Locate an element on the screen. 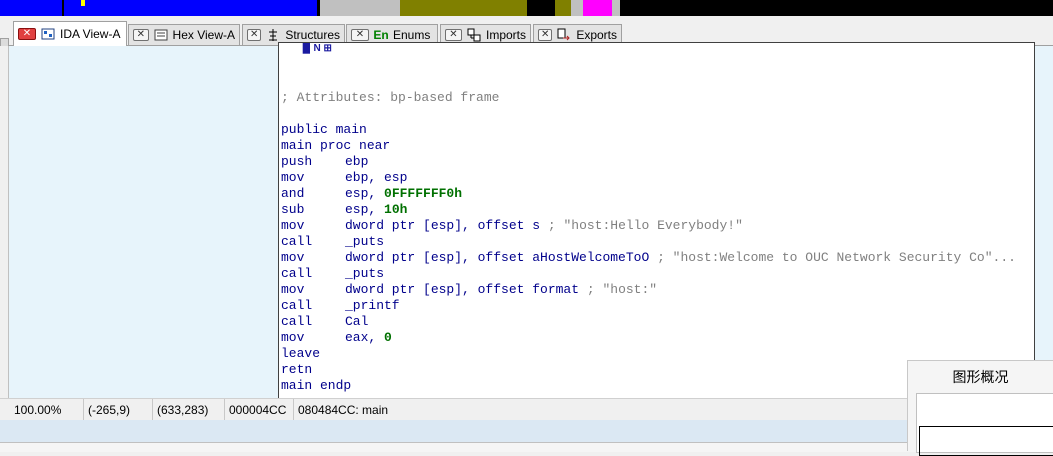  tab-label: IDA View-A is located at coordinates (90, 34).